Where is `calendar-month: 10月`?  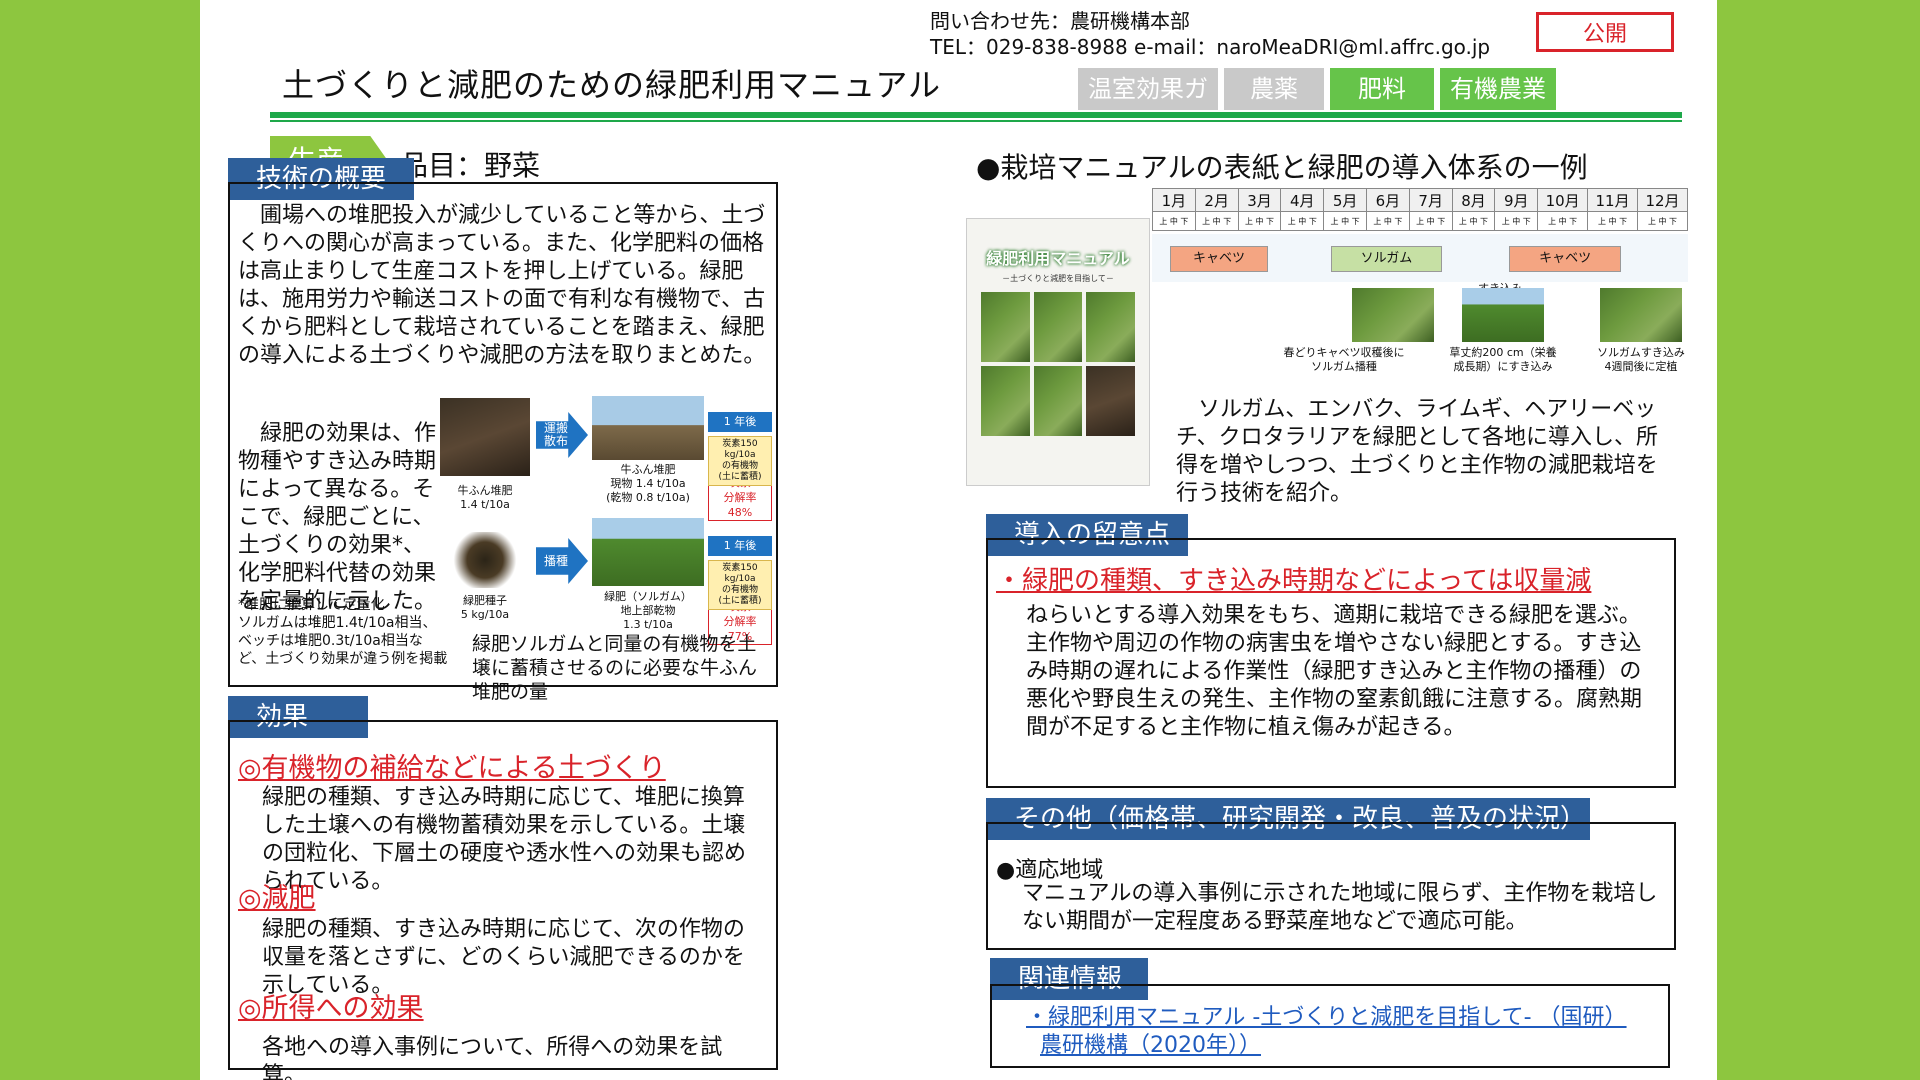 calendar-month: 10月 is located at coordinates (1563, 200).